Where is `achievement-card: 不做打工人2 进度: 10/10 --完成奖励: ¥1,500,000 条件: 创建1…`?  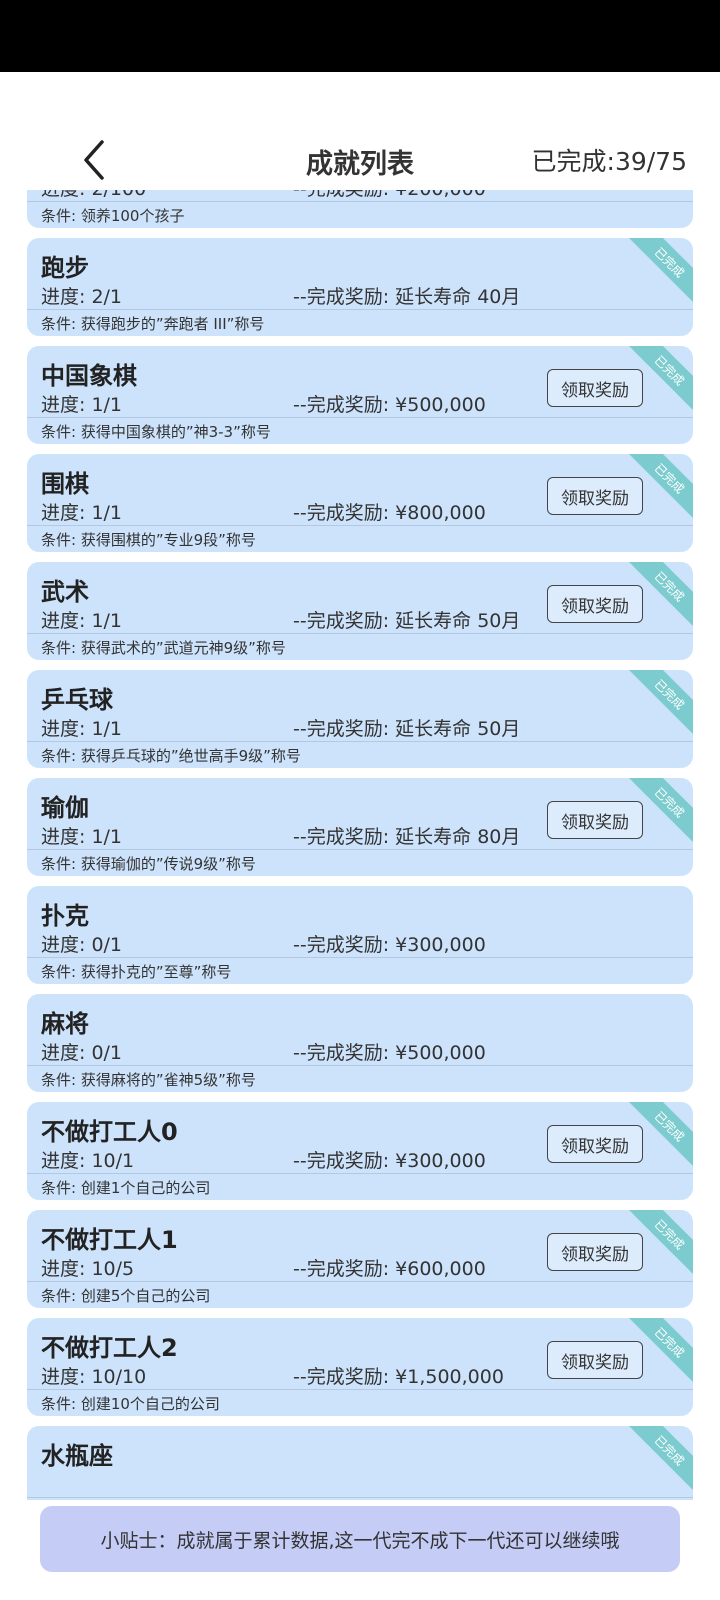
achievement-card: 不做打工人2 进度: 10/10 --完成奖励: ¥1,500,000 条件: 创建1… is located at coordinates (360, 1367).